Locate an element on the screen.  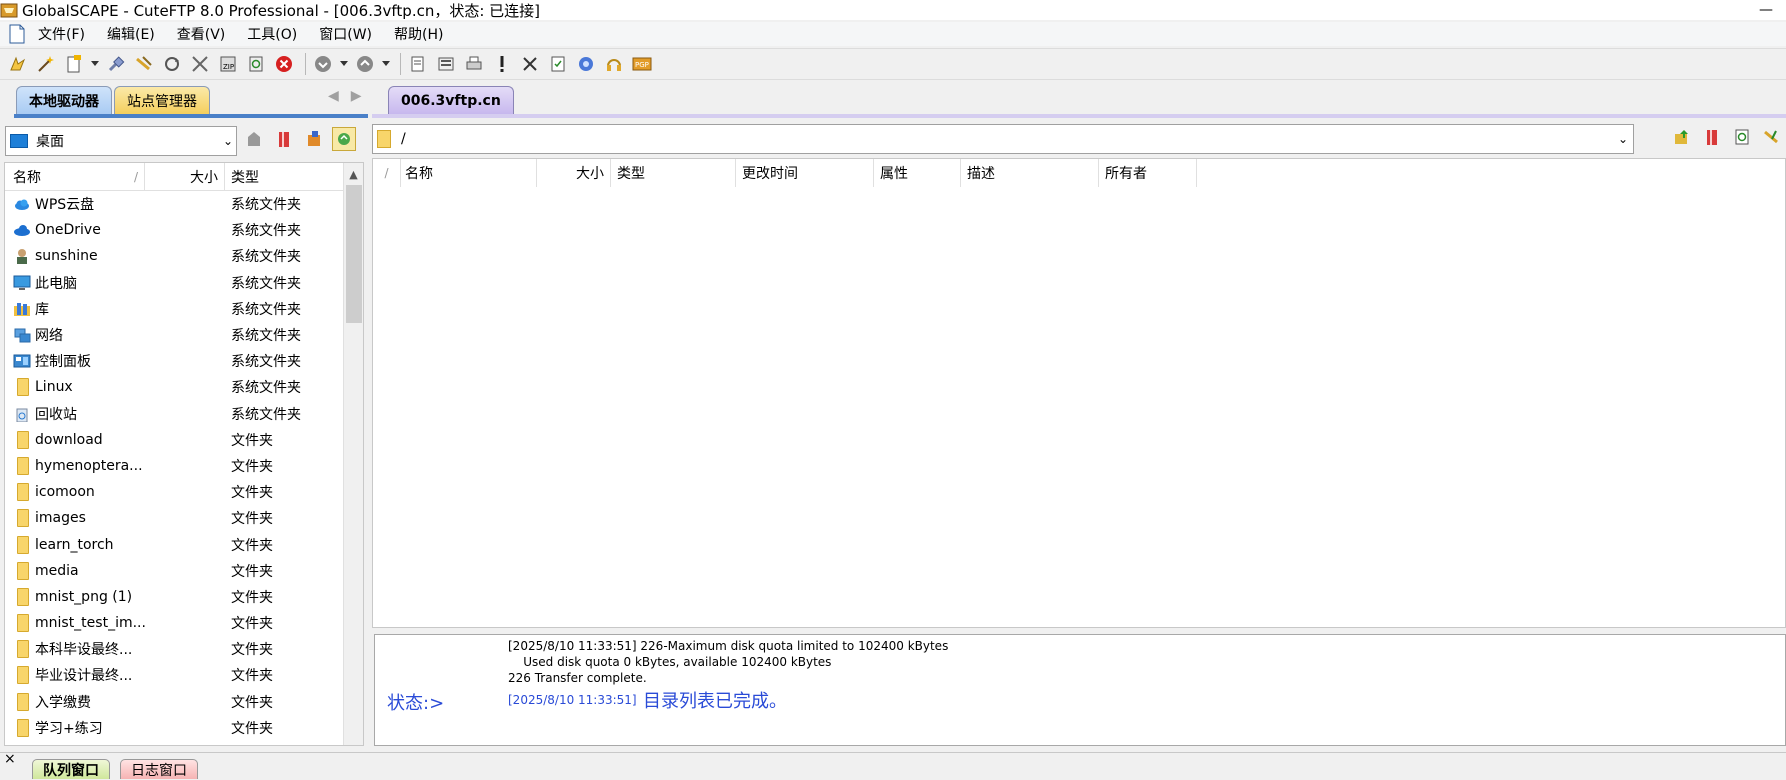
upload-button is located at coordinates (365, 64).